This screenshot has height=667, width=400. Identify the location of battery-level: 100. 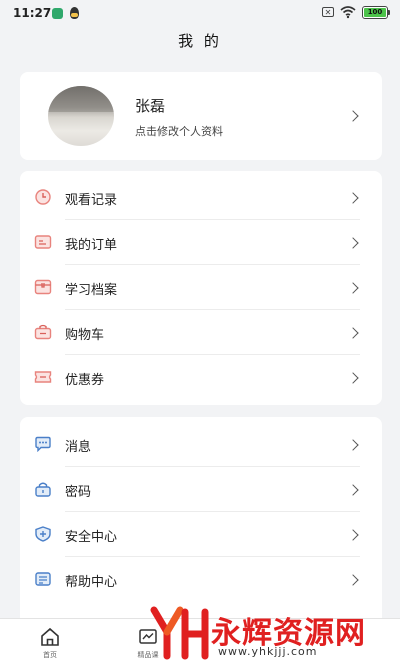
(375, 12).